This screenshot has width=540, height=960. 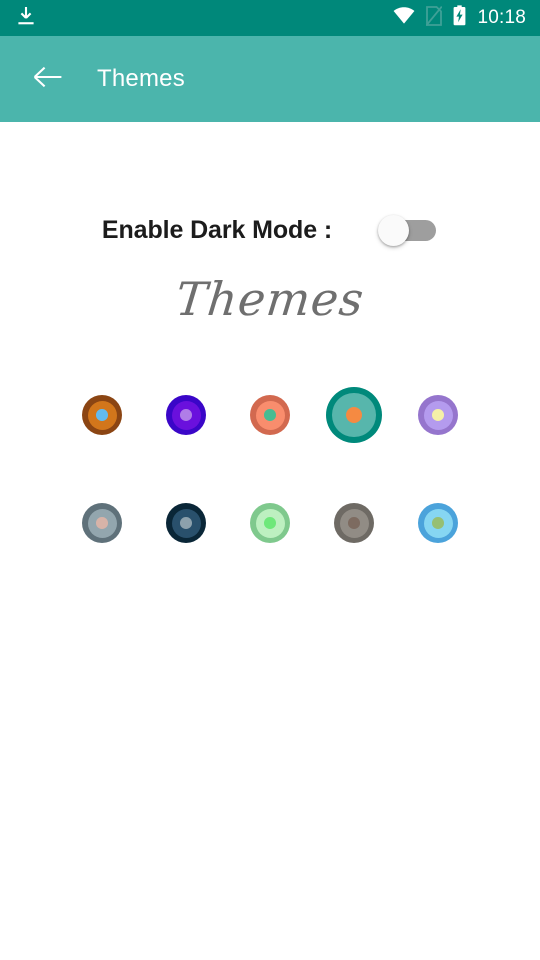 I want to click on theme-teal-orange, so click(x=354, y=415).